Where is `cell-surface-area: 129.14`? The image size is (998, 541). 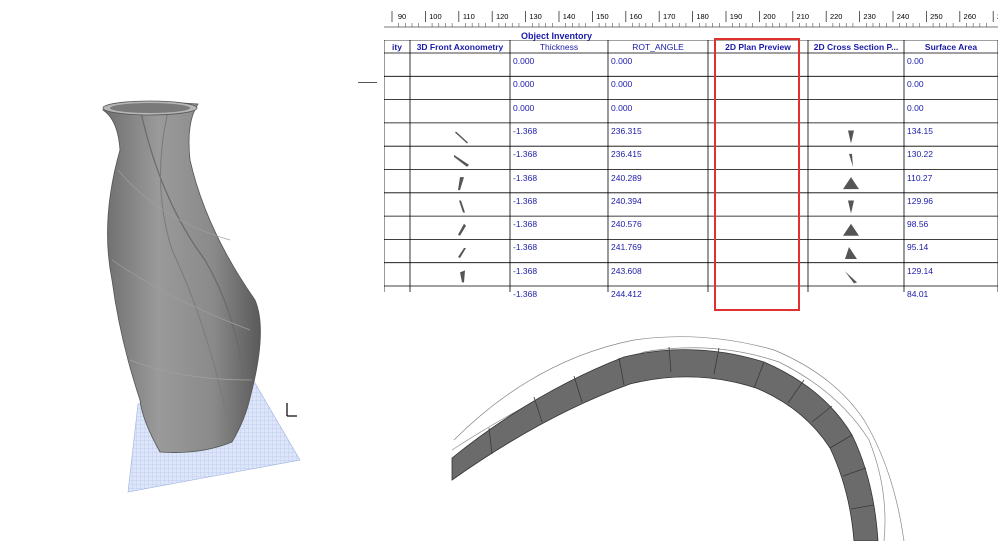
cell-surface-area: 129.14 is located at coordinates (920, 270).